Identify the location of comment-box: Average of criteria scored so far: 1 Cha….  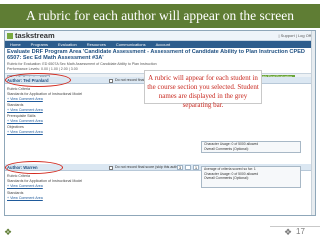
(251, 177).